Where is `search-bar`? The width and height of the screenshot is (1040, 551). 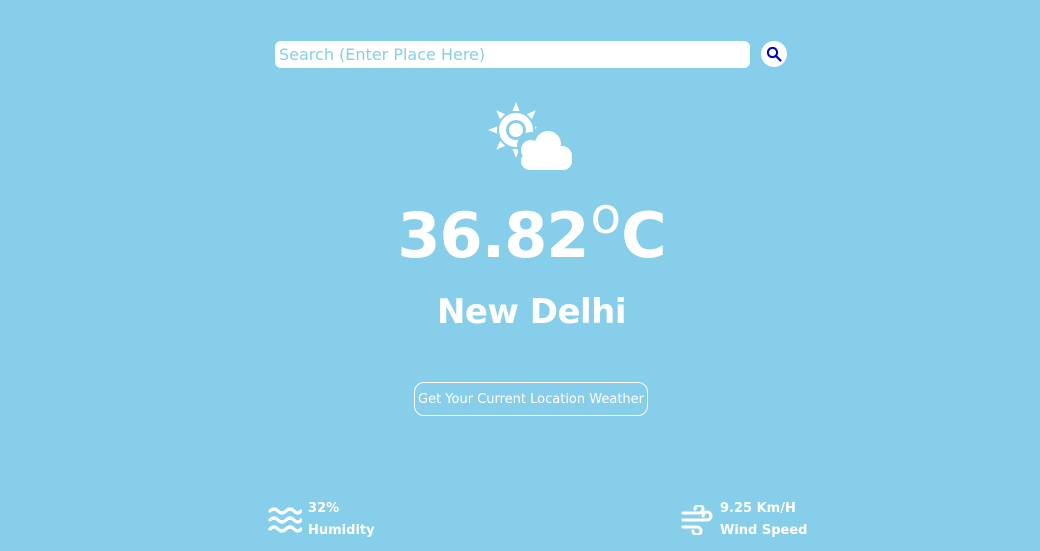
search-bar is located at coordinates (512, 54).